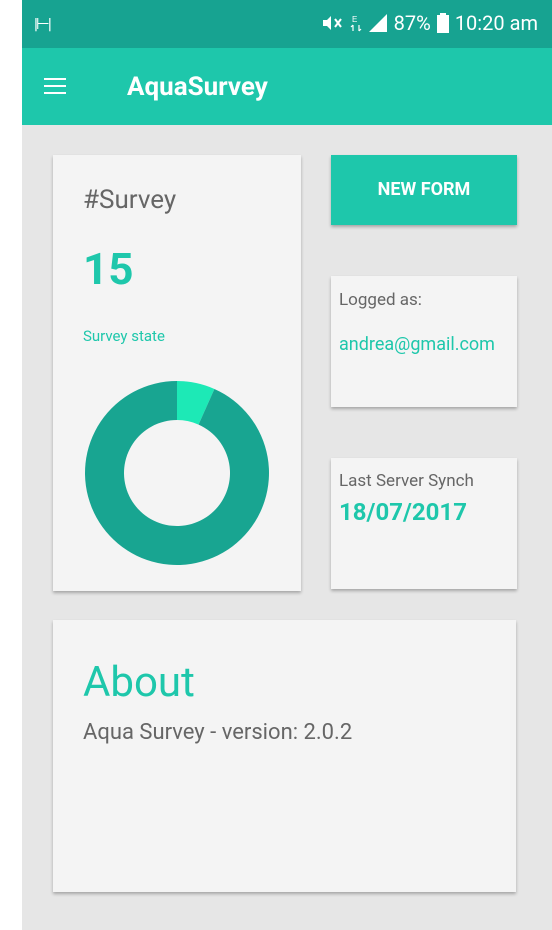 The width and height of the screenshot is (552, 930). What do you see at coordinates (287, 86) in the screenshot?
I see `app-bar: AquaSurvey` at bounding box center [287, 86].